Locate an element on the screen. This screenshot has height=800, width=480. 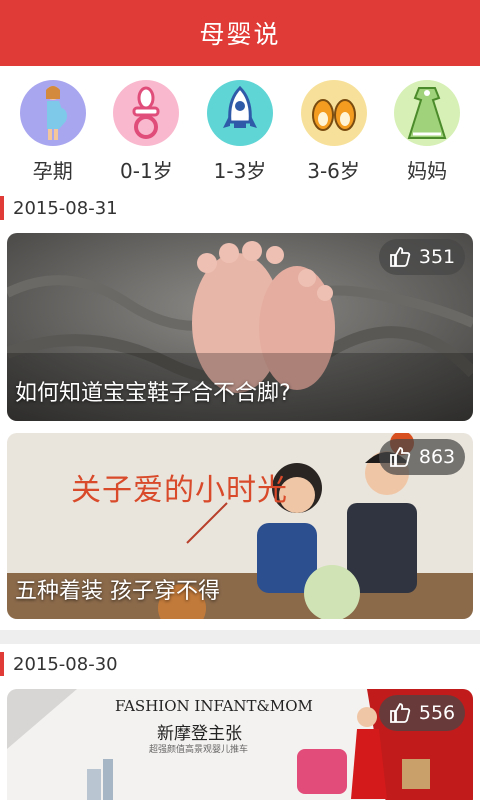
art-title: 关子爱的小时光 is located at coordinates (179, 490).